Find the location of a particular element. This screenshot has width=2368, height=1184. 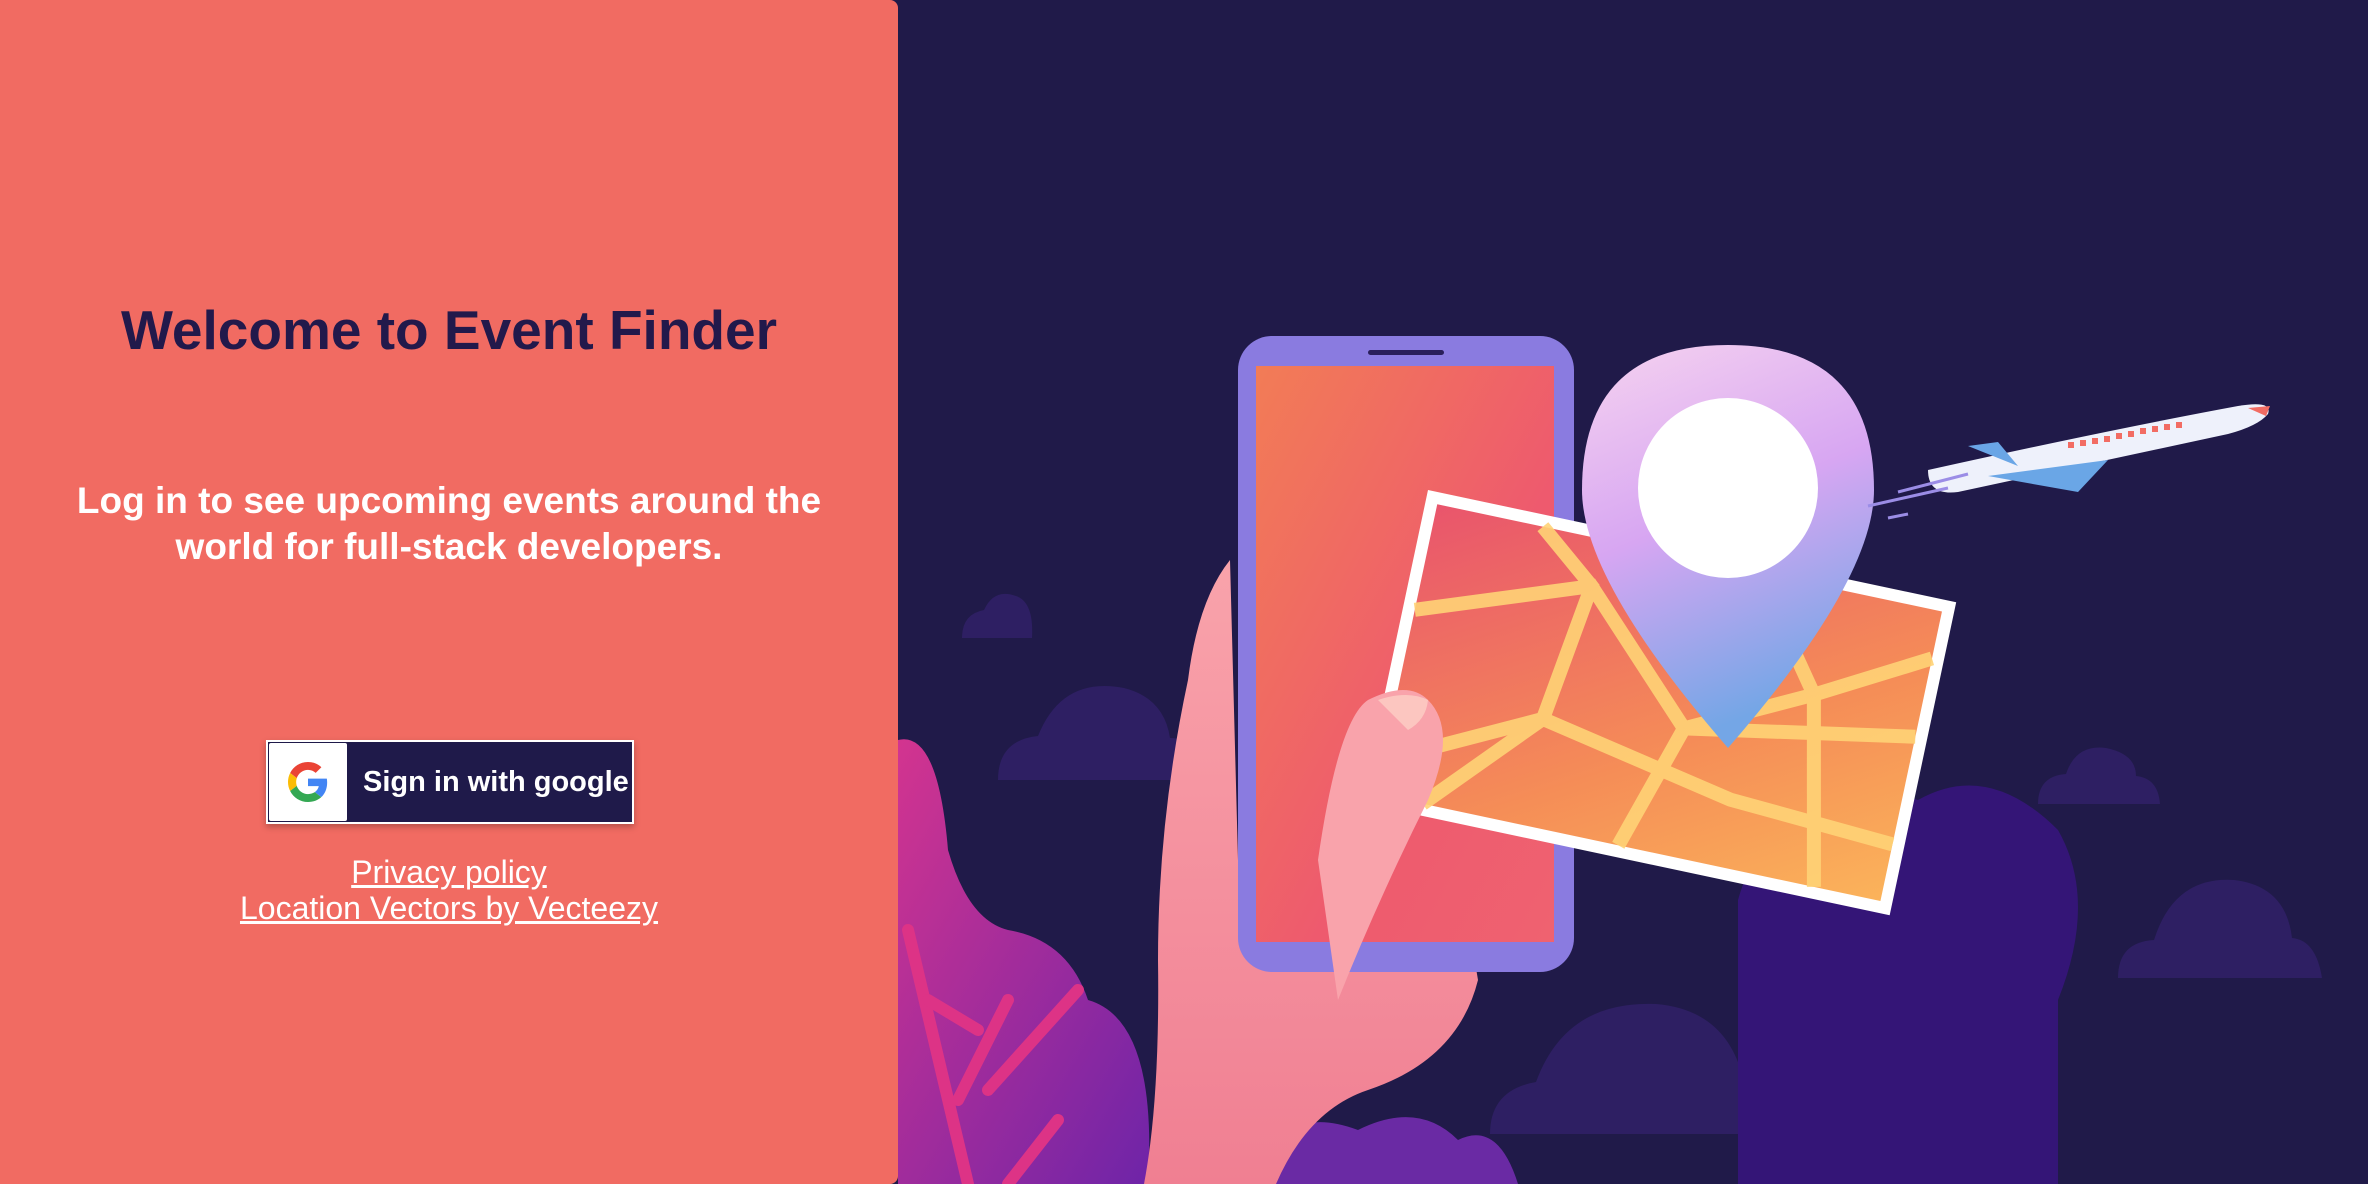

vecteezy-attribution-link: Location Vectors by Vecteezy is located at coordinates (449, 908).